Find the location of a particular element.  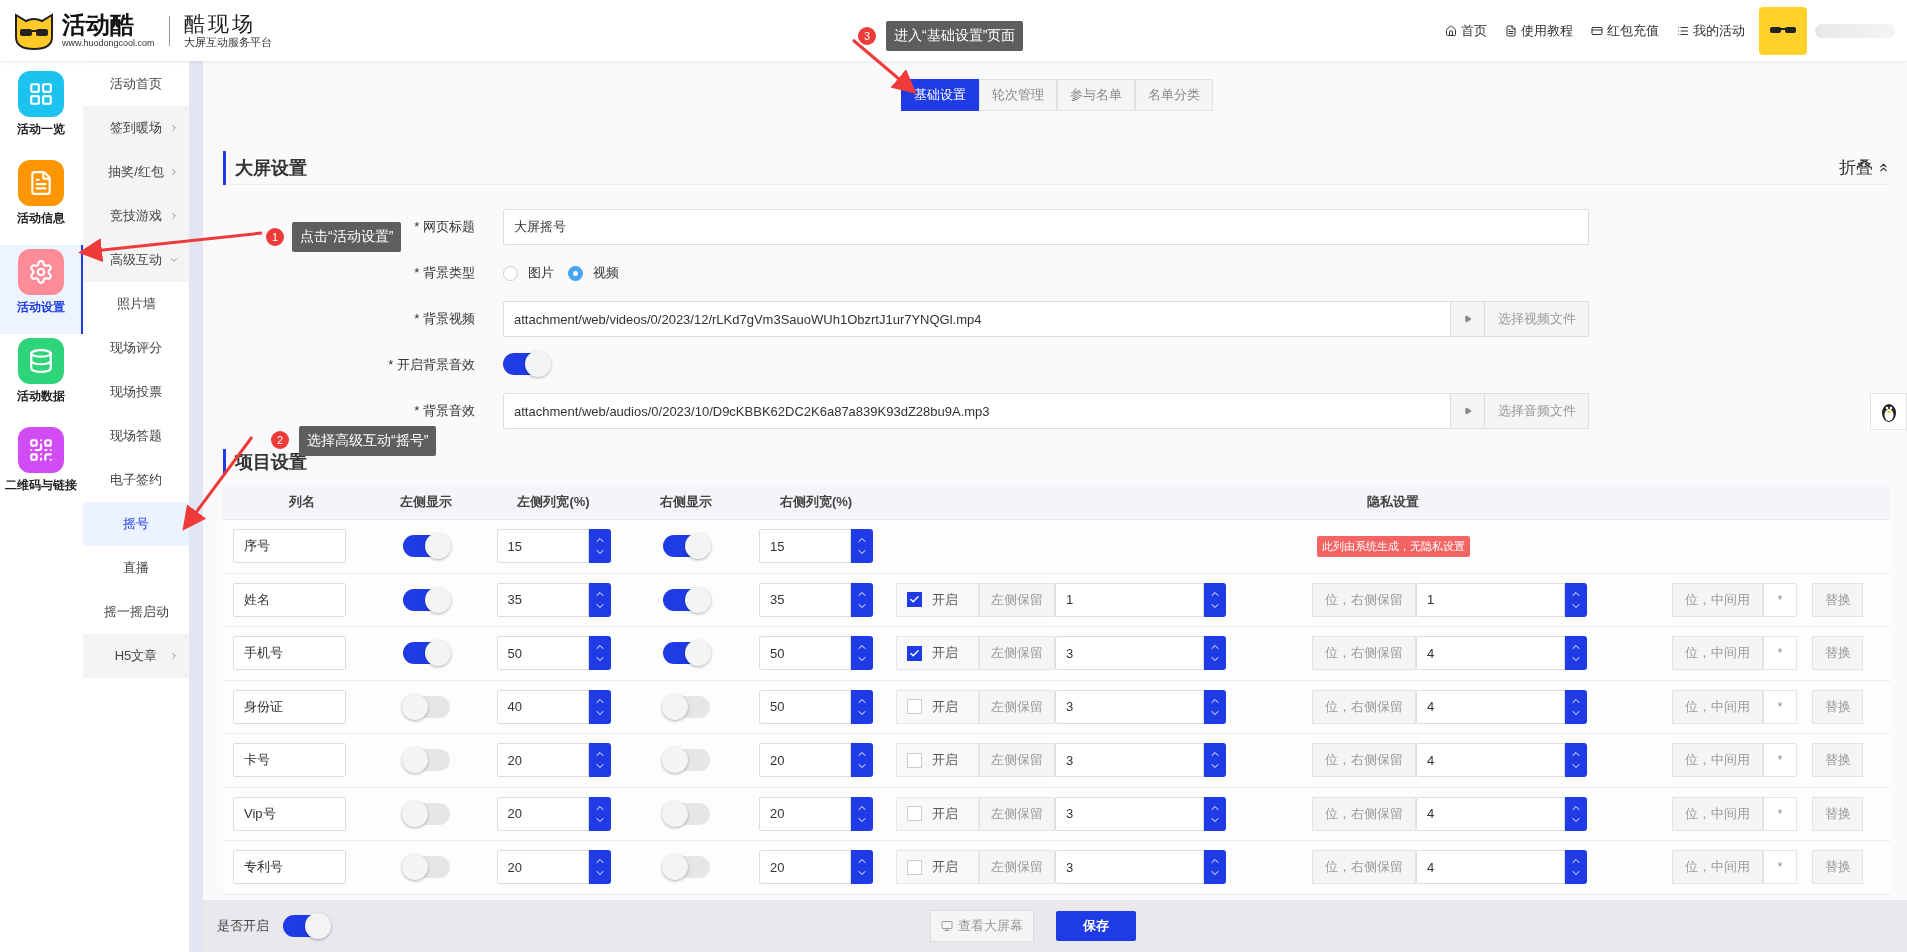

menu-item: 现场投票 is located at coordinates (136, 392).